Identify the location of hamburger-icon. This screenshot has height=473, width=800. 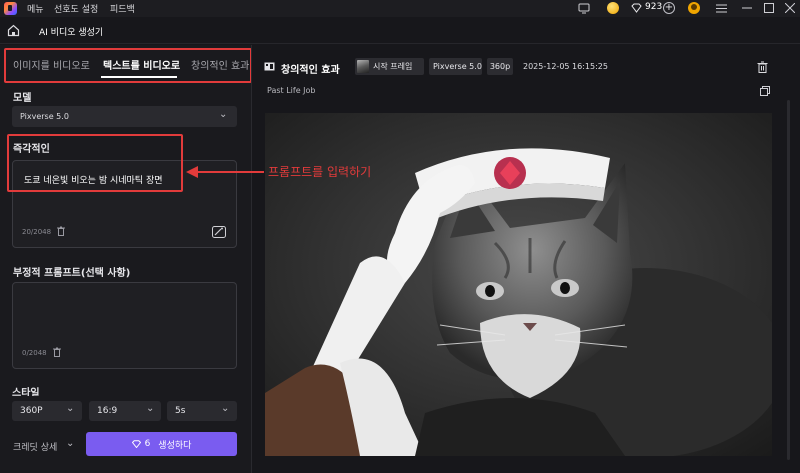
(721, 8).